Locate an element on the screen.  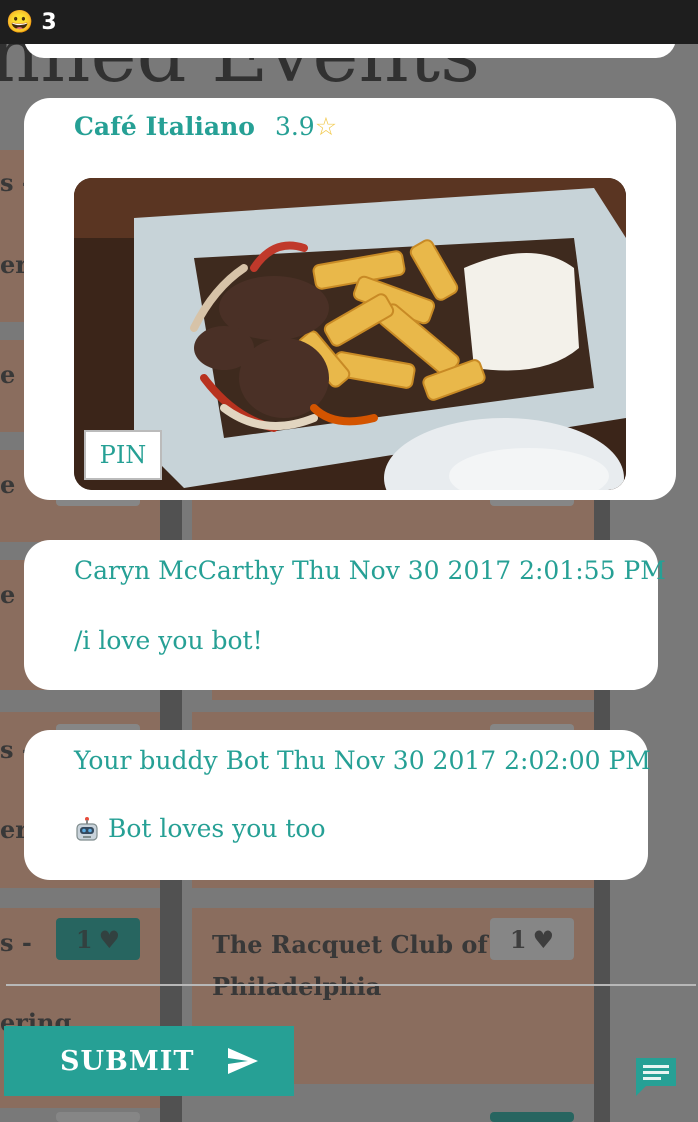
star-icon: ☆ is located at coordinates (326, 126).